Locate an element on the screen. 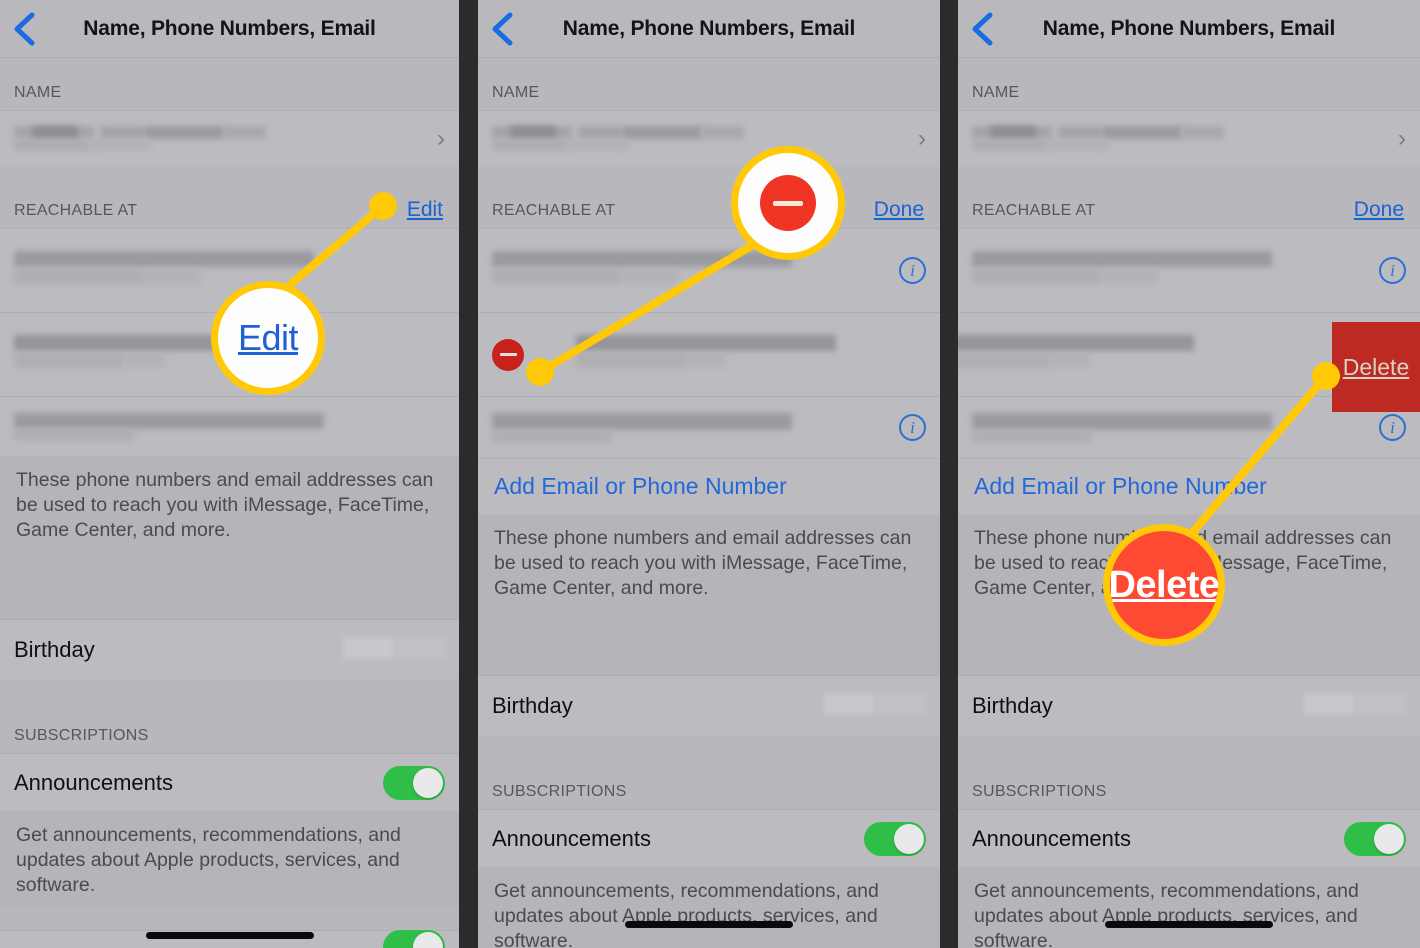  delete-swipe-label: Delete is located at coordinates (1376, 366).